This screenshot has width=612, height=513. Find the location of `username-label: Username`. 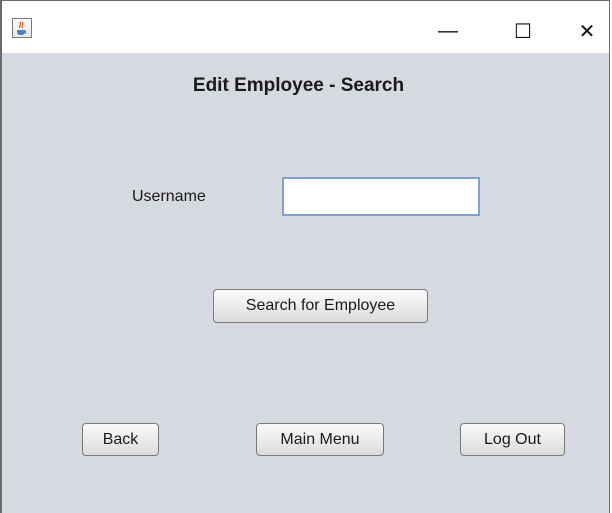

username-label: Username is located at coordinates (169, 196).